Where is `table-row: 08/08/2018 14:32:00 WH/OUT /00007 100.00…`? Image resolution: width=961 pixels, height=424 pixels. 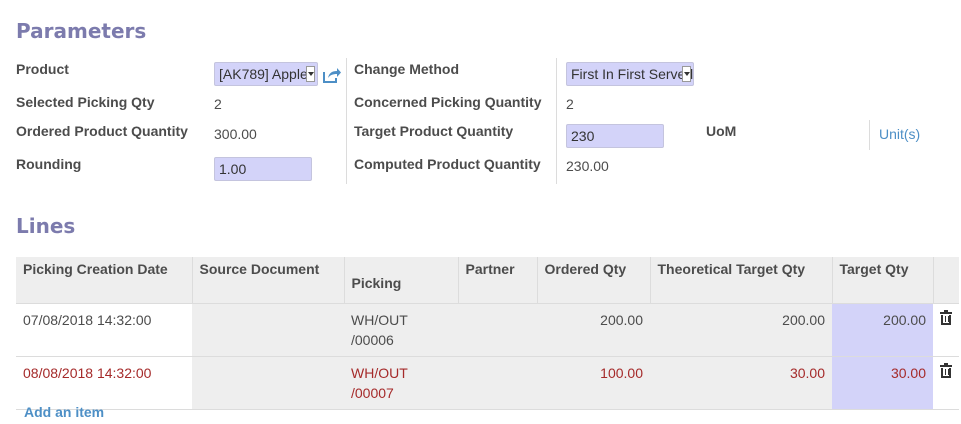
table-row: 08/08/2018 14:32:00 WH/OUT /00007 100.00… is located at coordinates (487, 382).